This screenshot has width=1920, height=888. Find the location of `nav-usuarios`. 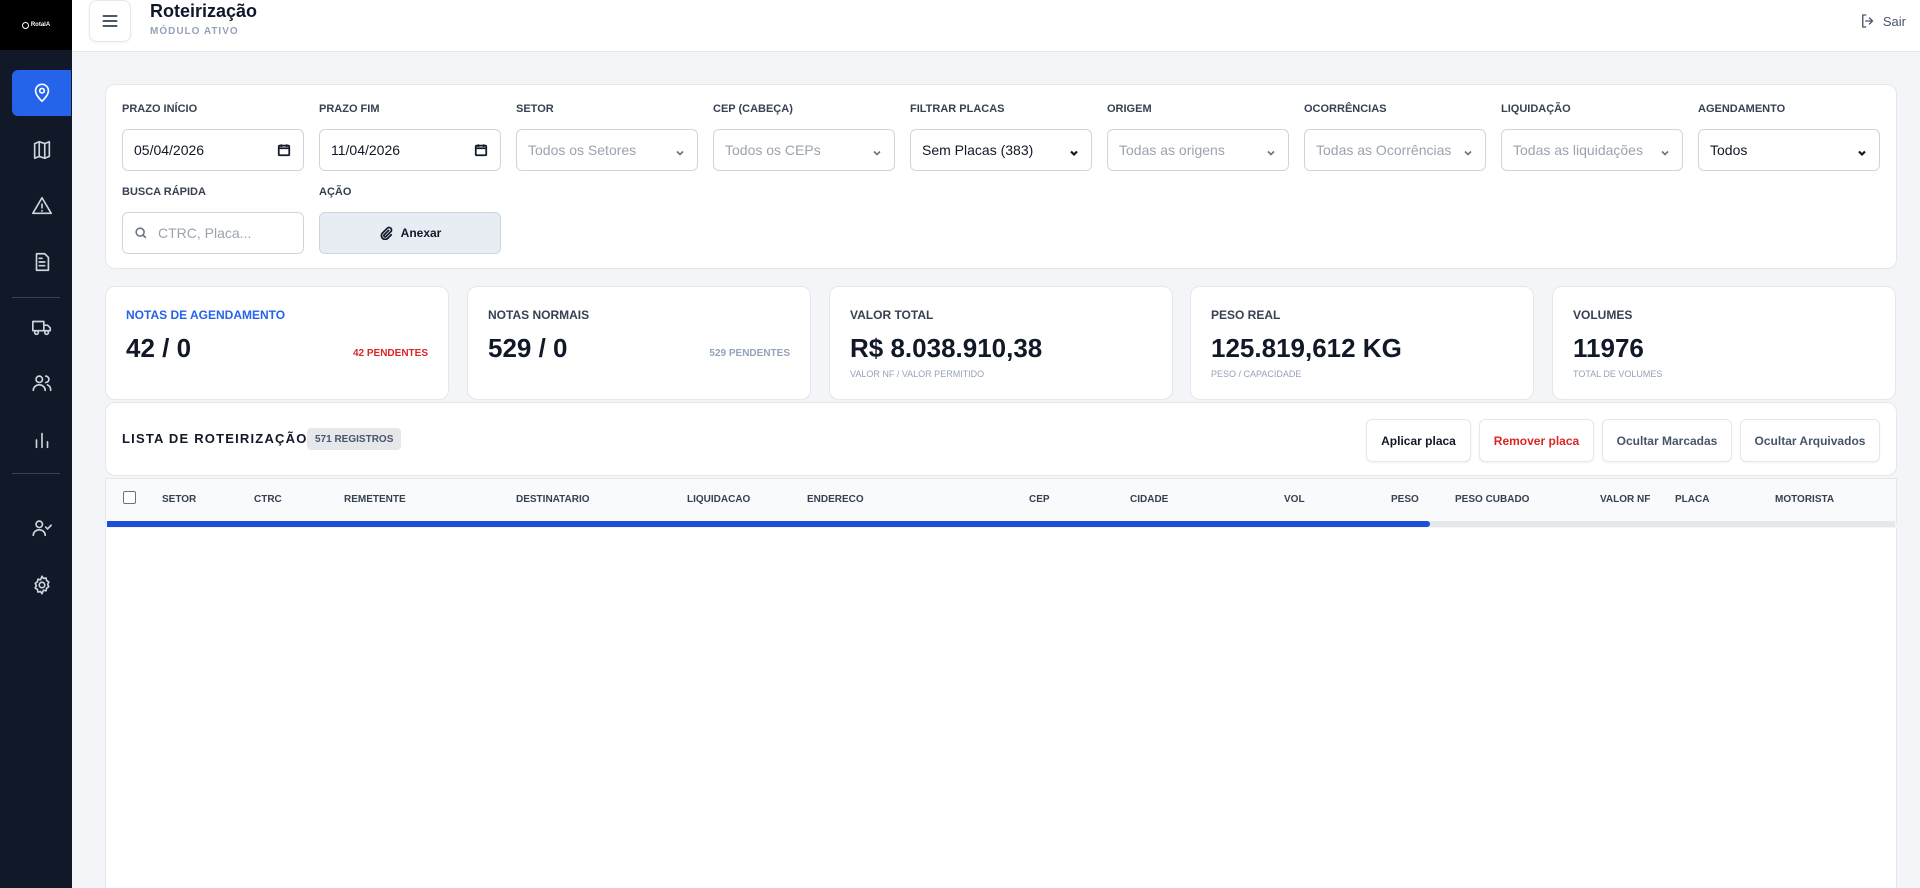

nav-usuarios is located at coordinates (41, 383).